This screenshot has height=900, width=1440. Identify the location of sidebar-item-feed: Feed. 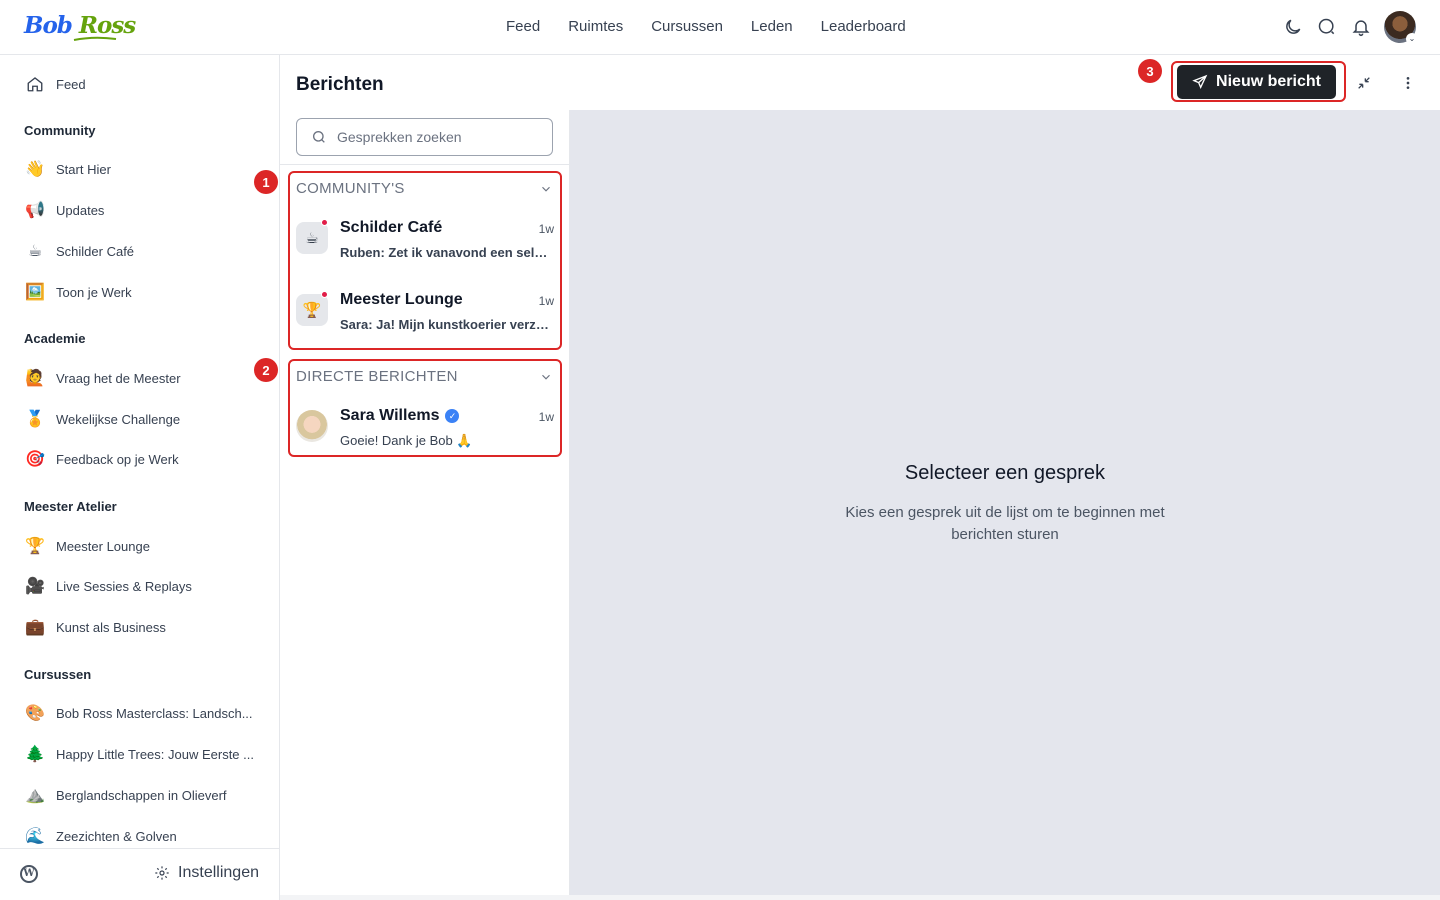
(55, 84).